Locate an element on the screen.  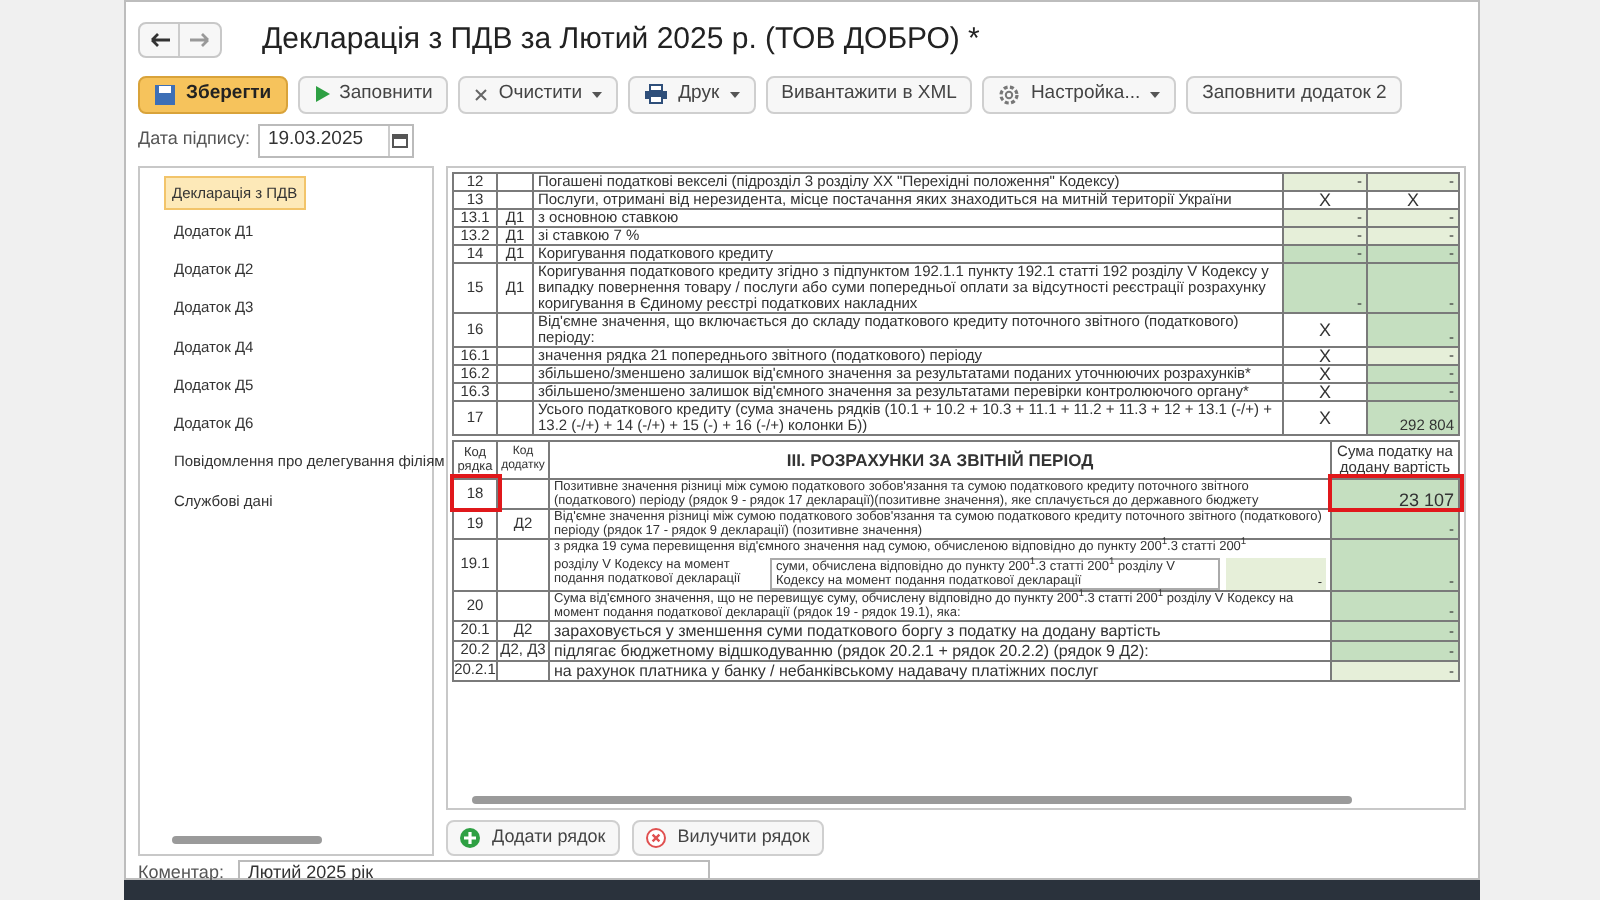
field-label: Коментар: is located at coordinates (180, 873).